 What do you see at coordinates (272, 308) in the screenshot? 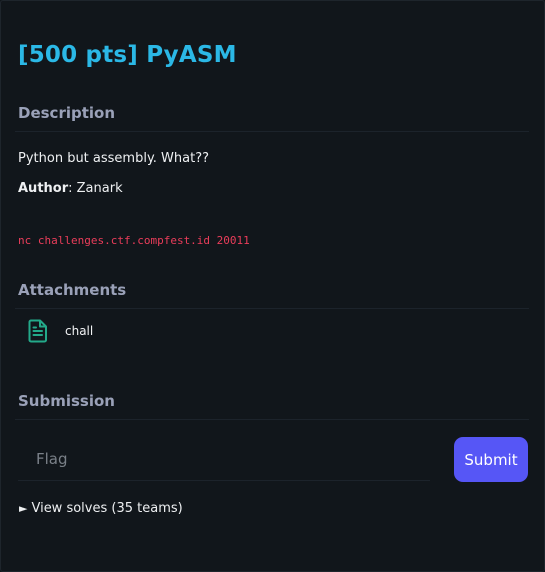
I see `attachments-divider` at bounding box center [272, 308].